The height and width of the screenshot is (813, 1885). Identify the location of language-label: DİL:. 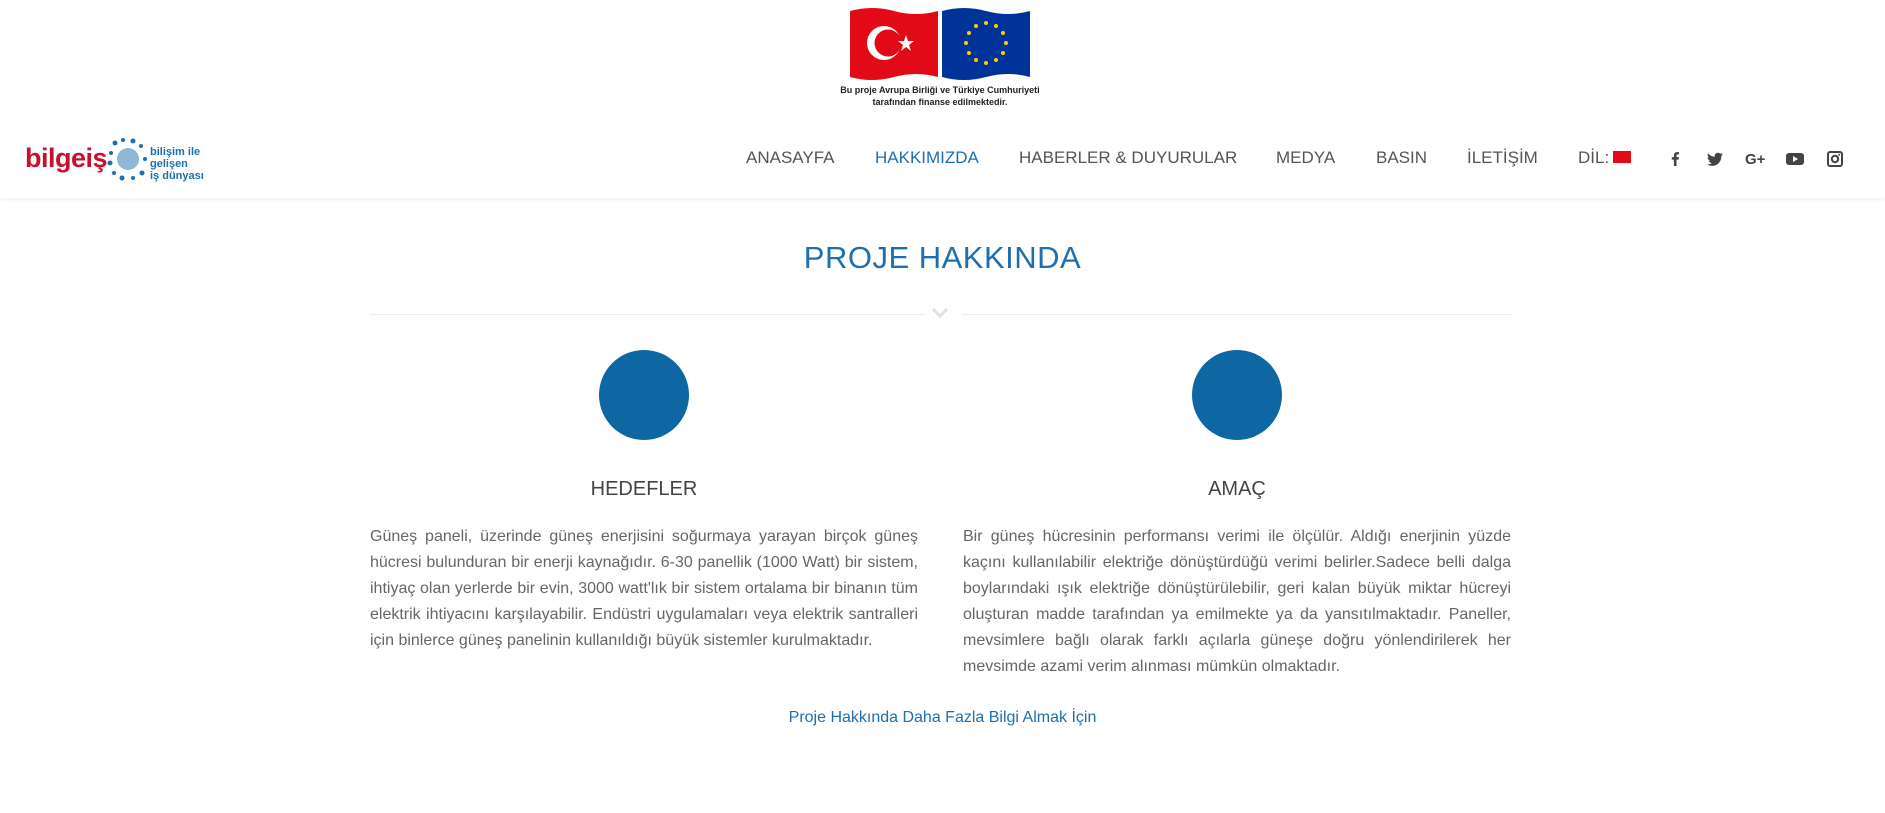
(1594, 157).